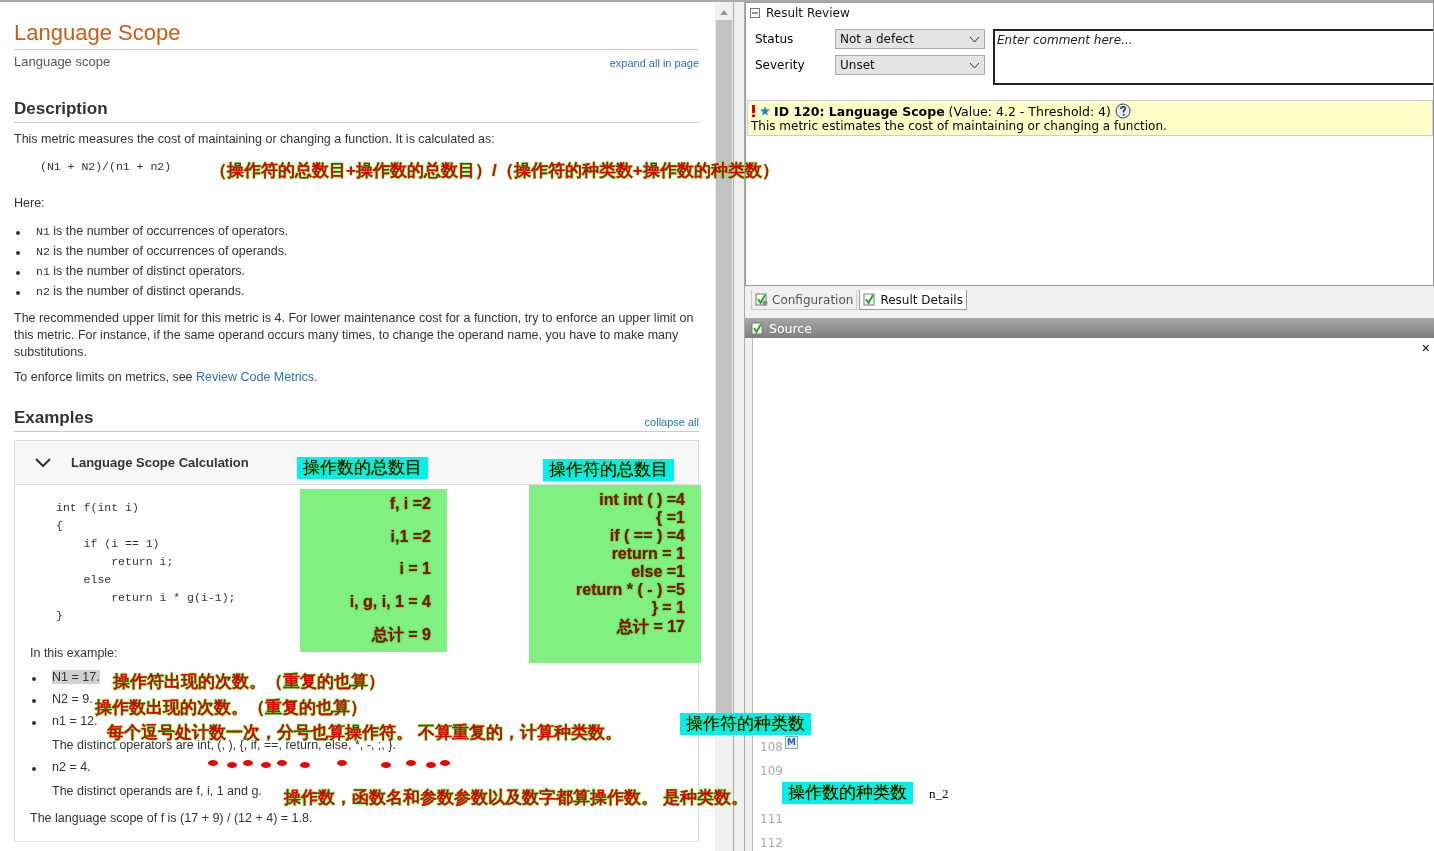 This screenshot has height=851, width=1434. I want to click on conclusion-text: The language scope of f is (17 + 9) / (12 + 4) = 1.8., so click(172, 818).